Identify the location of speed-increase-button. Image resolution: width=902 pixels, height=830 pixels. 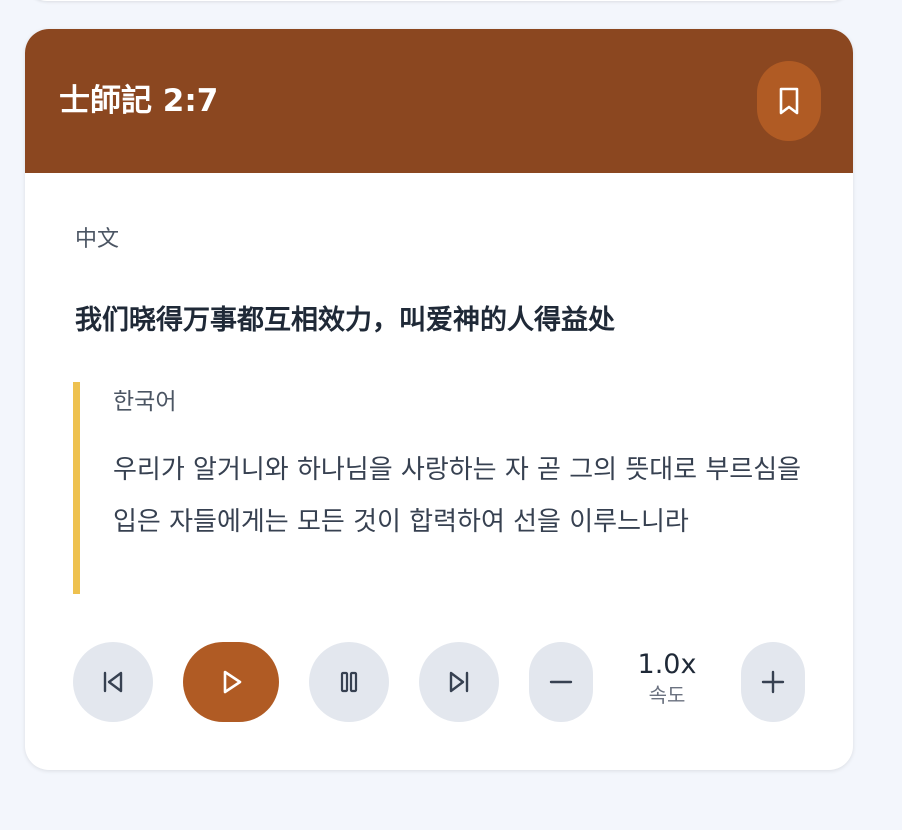
(773, 682).